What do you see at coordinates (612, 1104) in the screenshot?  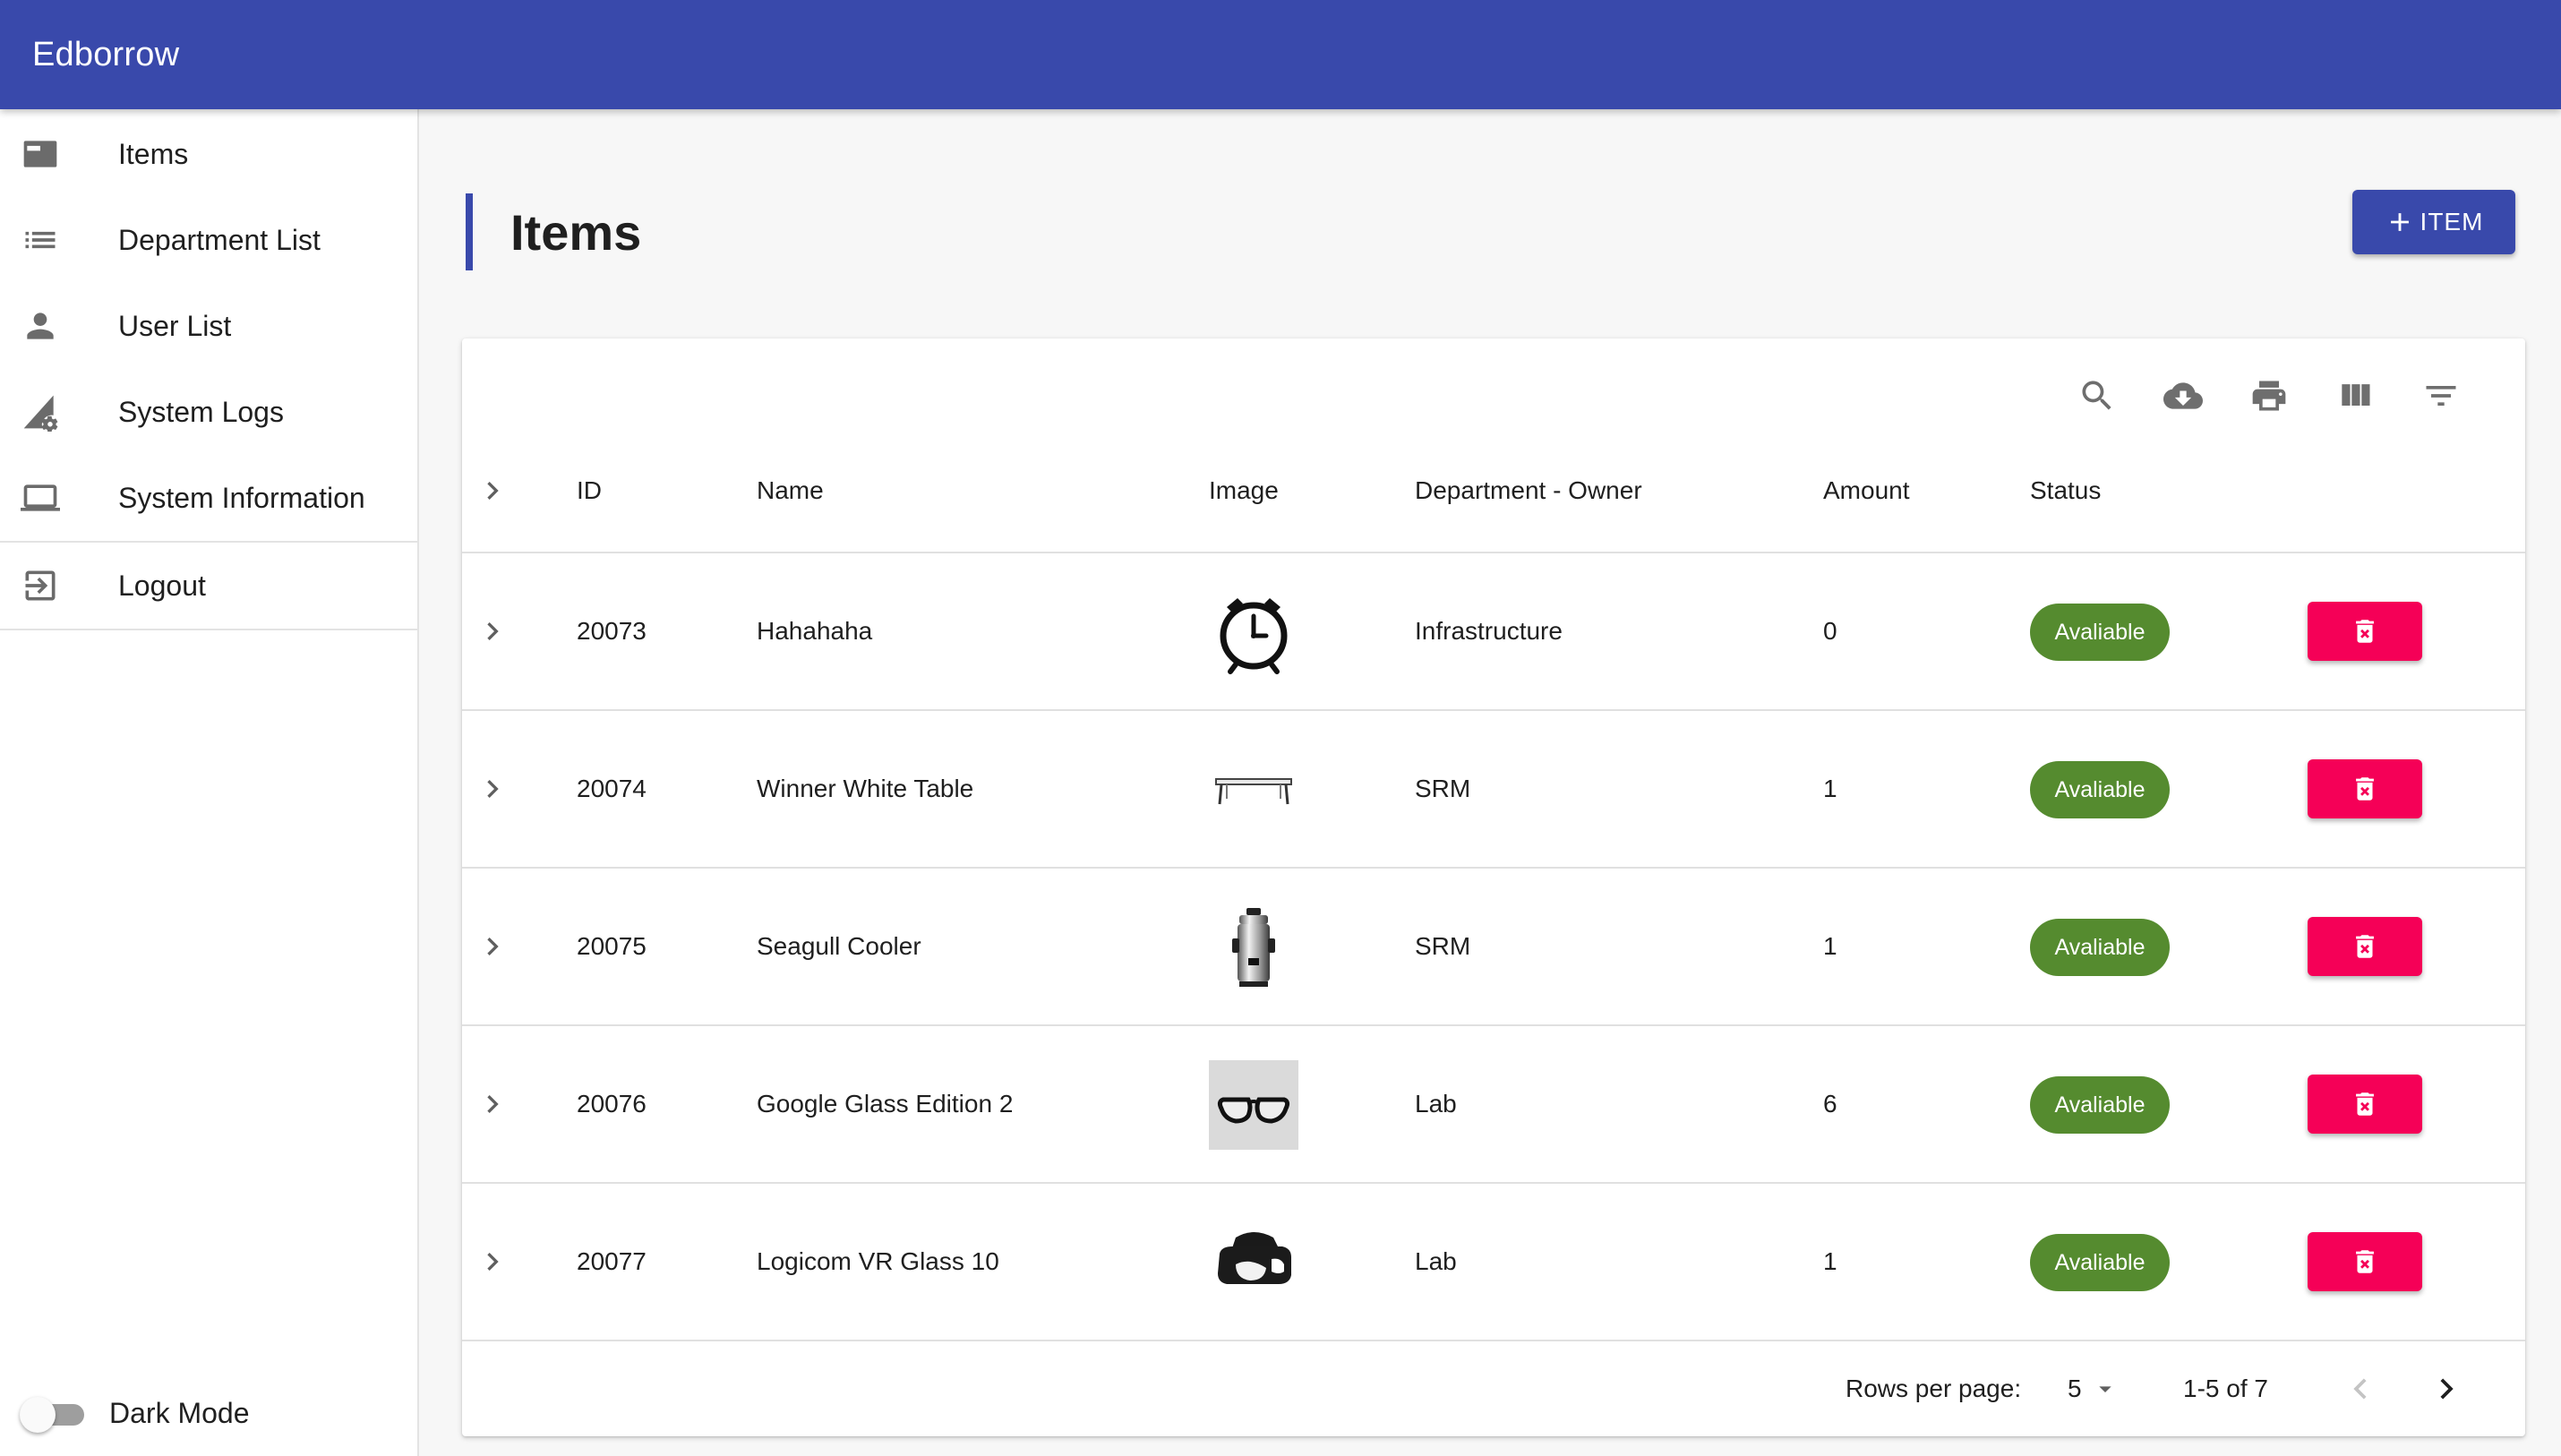 I see `cell-id: 20076` at bounding box center [612, 1104].